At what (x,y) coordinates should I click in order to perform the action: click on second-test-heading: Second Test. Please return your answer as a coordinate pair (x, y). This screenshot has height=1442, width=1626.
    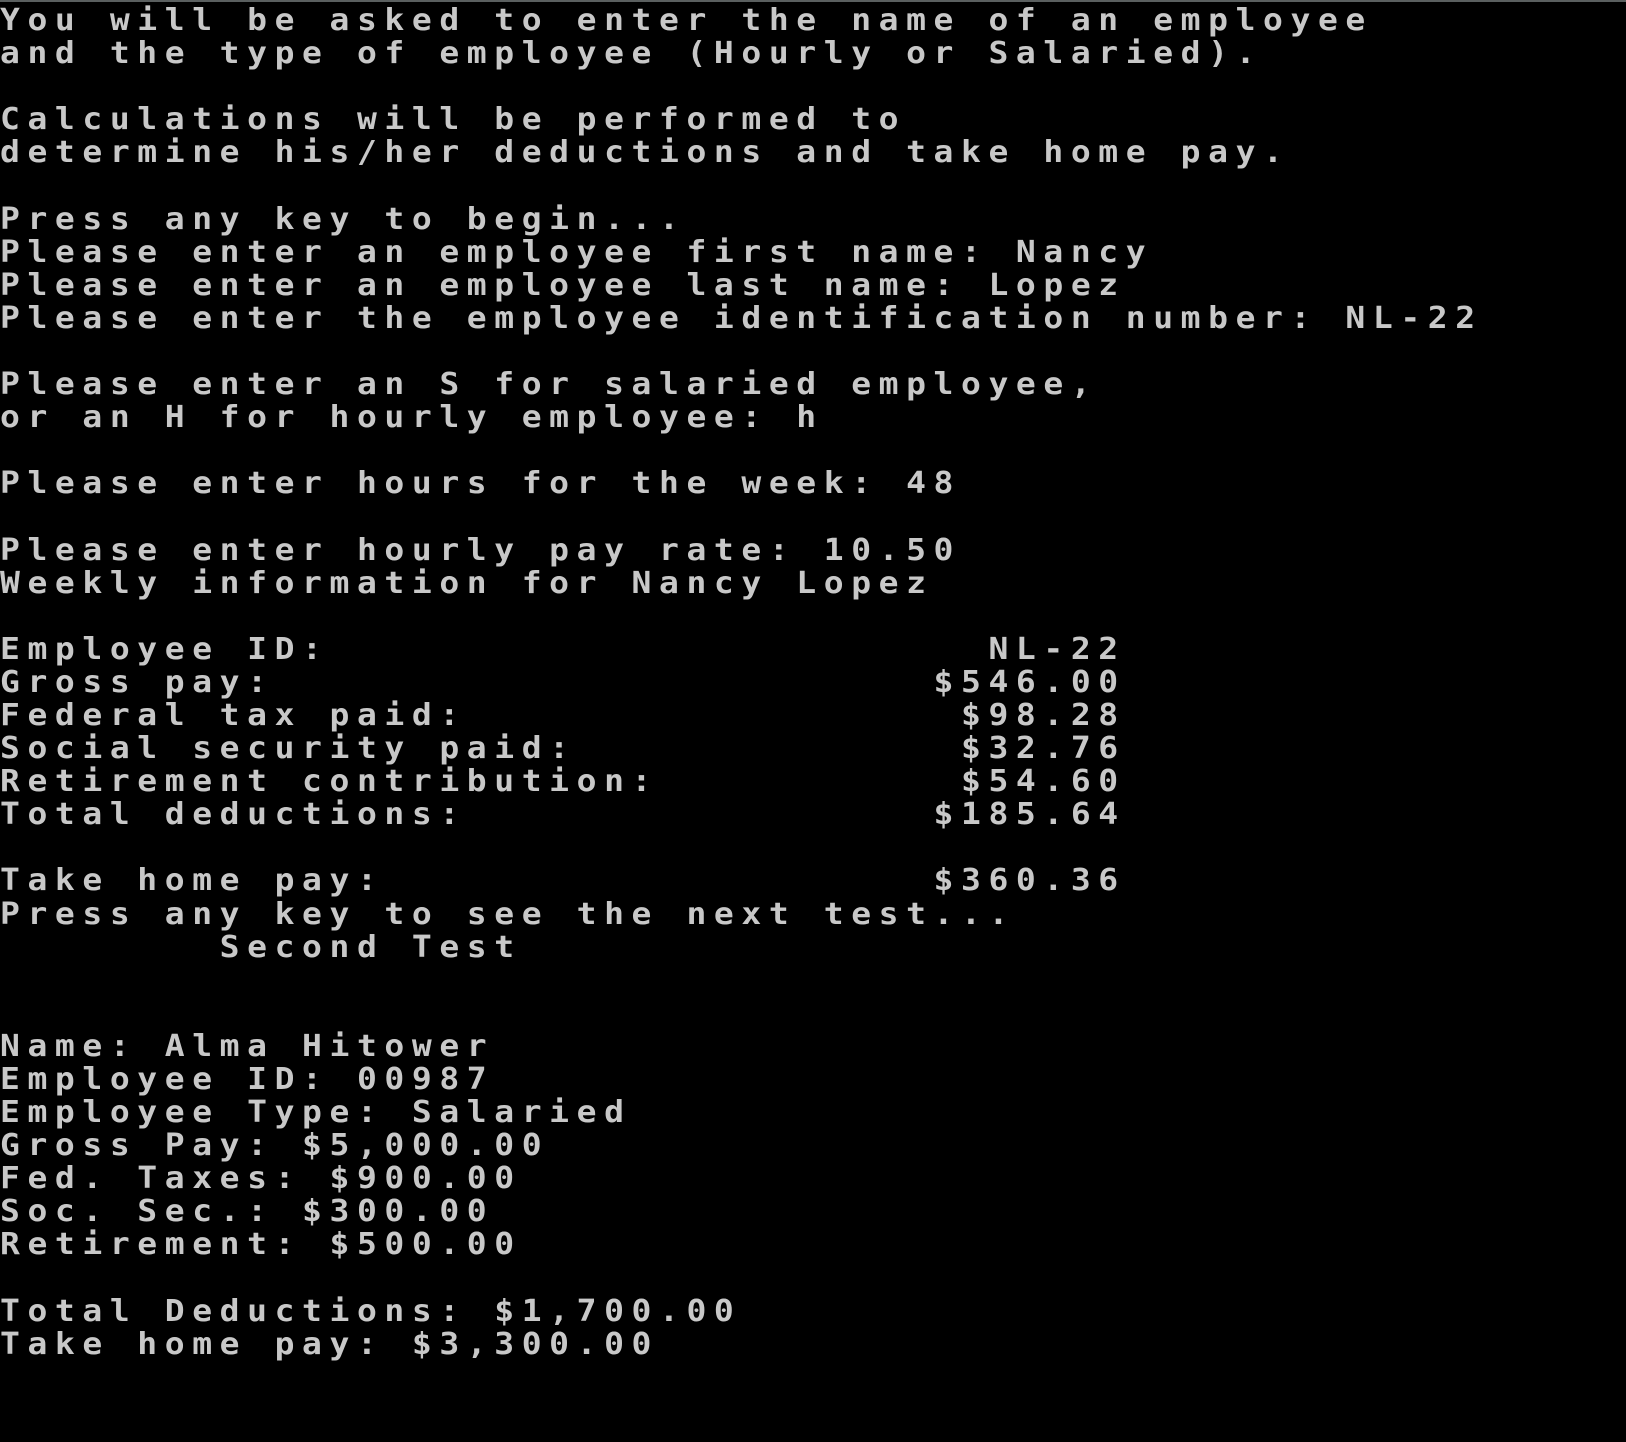
    Looking at the image, I should click on (261, 947).